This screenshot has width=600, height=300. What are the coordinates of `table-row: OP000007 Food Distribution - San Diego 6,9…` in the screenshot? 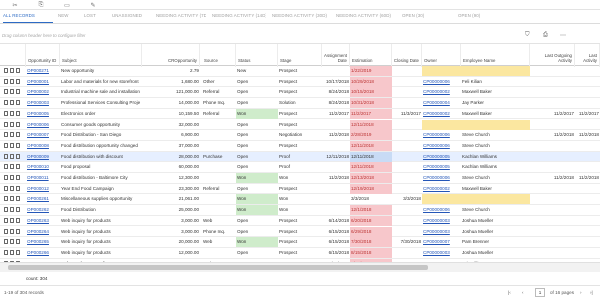 It's located at (300, 135).